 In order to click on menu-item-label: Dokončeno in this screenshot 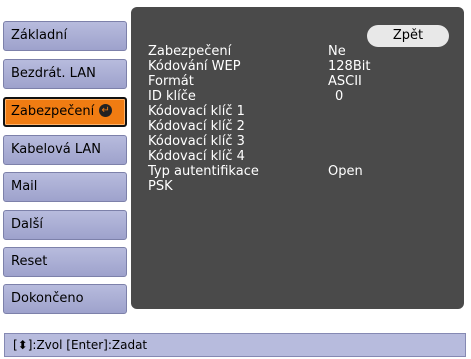, I will do `click(47, 298)`.